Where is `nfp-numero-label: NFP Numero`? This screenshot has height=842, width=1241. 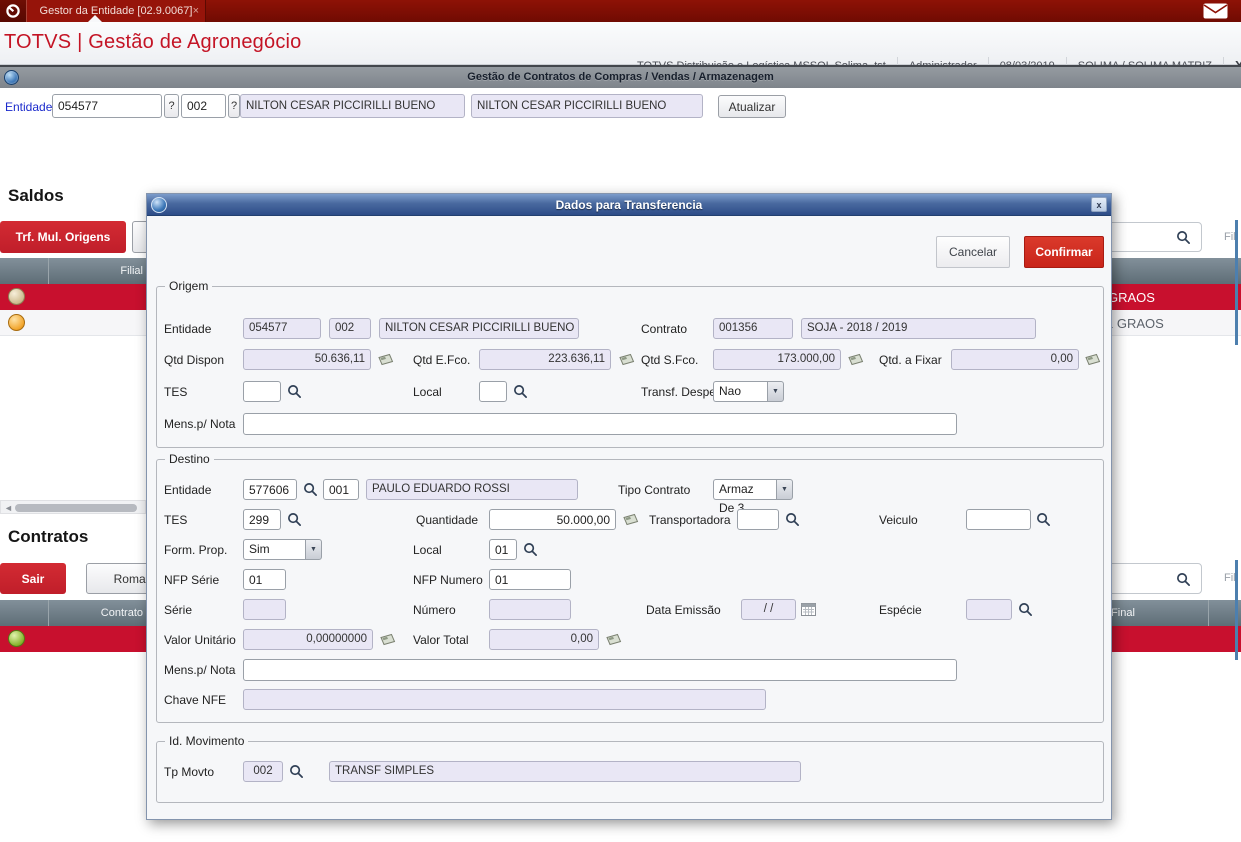
nfp-numero-label: NFP Numero is located at coordinates (448, 580).